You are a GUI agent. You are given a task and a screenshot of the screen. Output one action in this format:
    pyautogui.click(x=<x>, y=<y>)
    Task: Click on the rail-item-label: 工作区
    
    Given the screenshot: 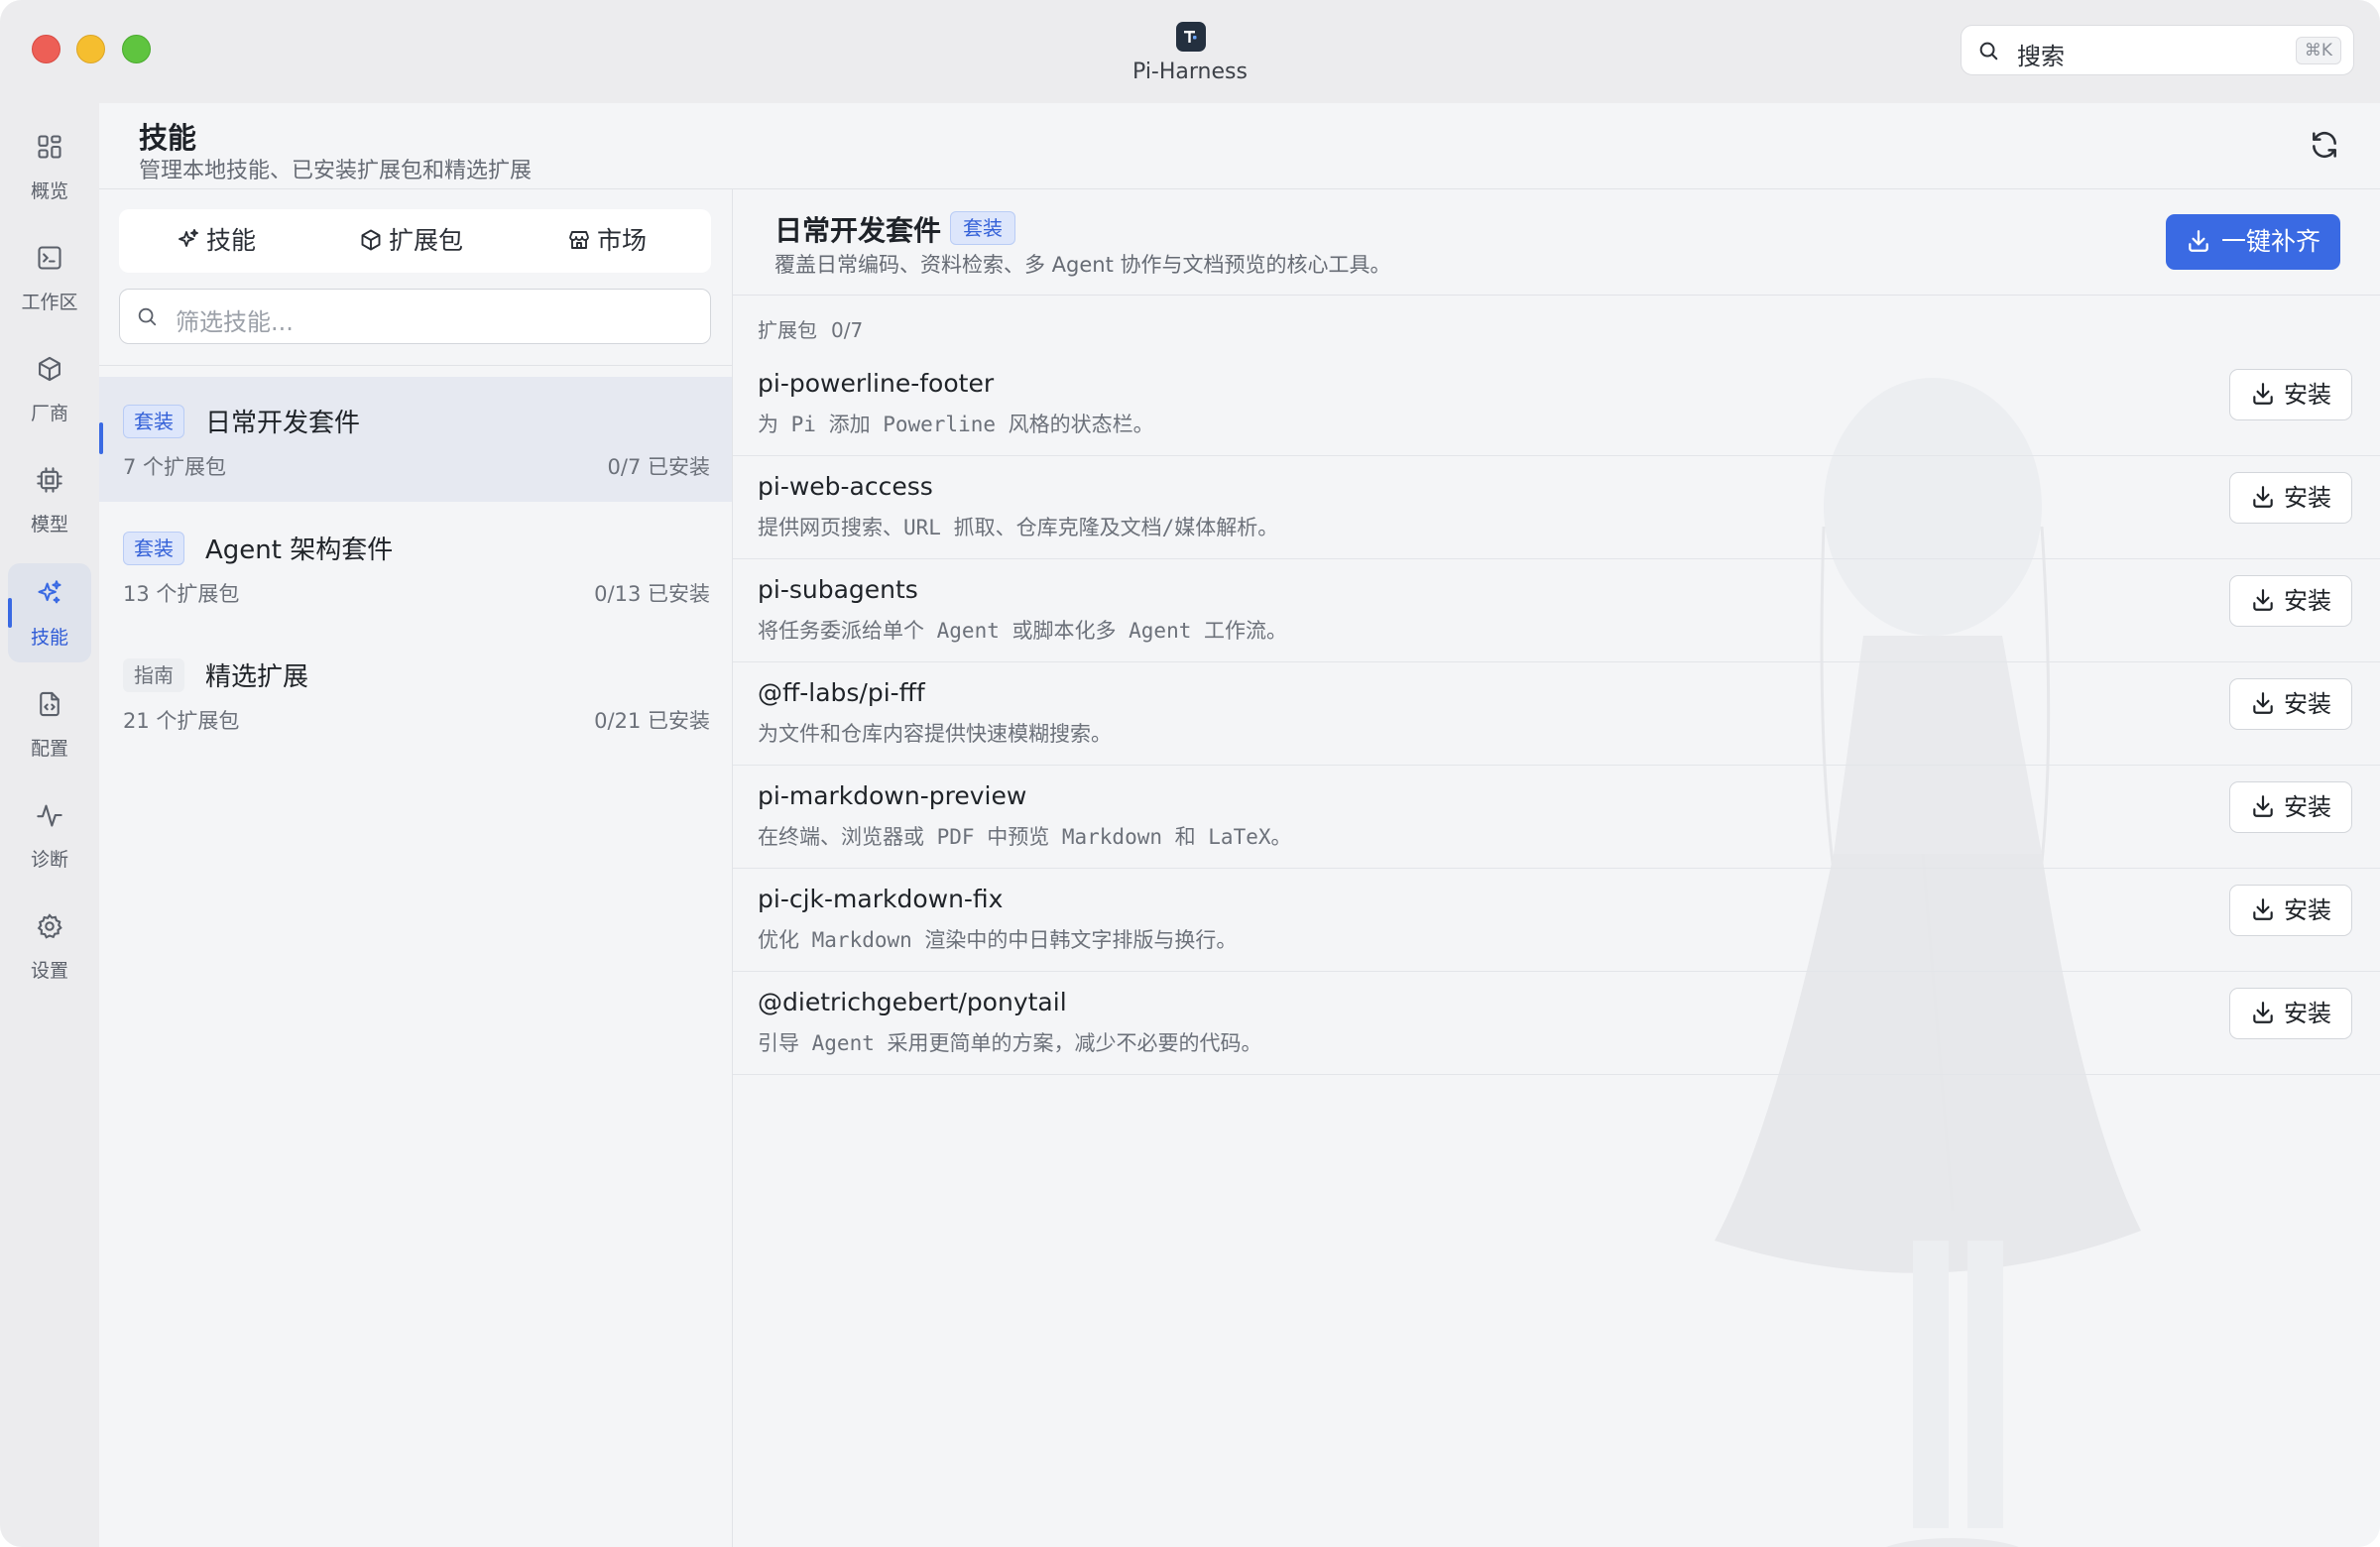 What is the action you would take?
    pyautogui.click(x=49, y=302)
    